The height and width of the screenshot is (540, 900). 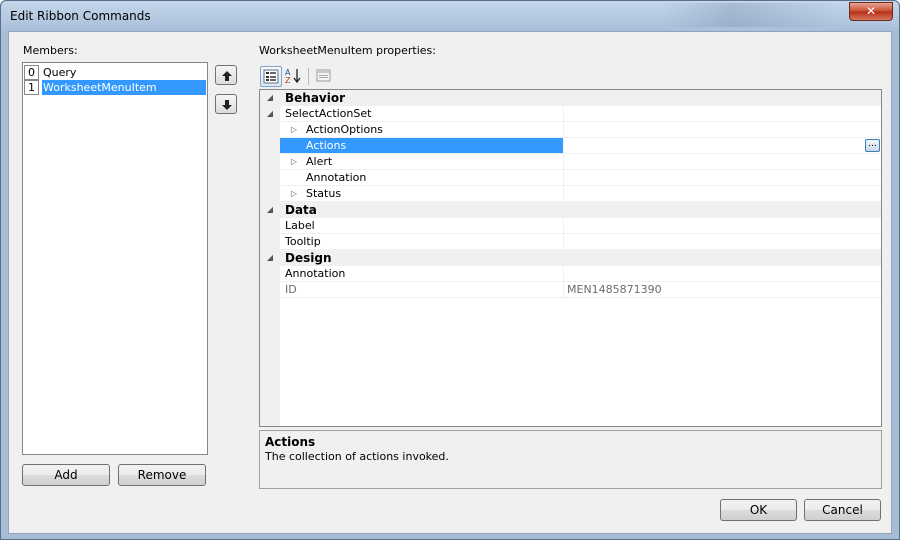 What do you see at coordinates (115, 72) in the screenshot?
I see `member-item: 0 Query` at bounding box center [115, 72].